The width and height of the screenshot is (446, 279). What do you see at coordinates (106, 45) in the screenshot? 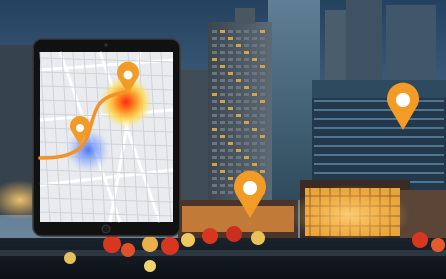
I see `tablet-camera` at bounding box center [106, 45].